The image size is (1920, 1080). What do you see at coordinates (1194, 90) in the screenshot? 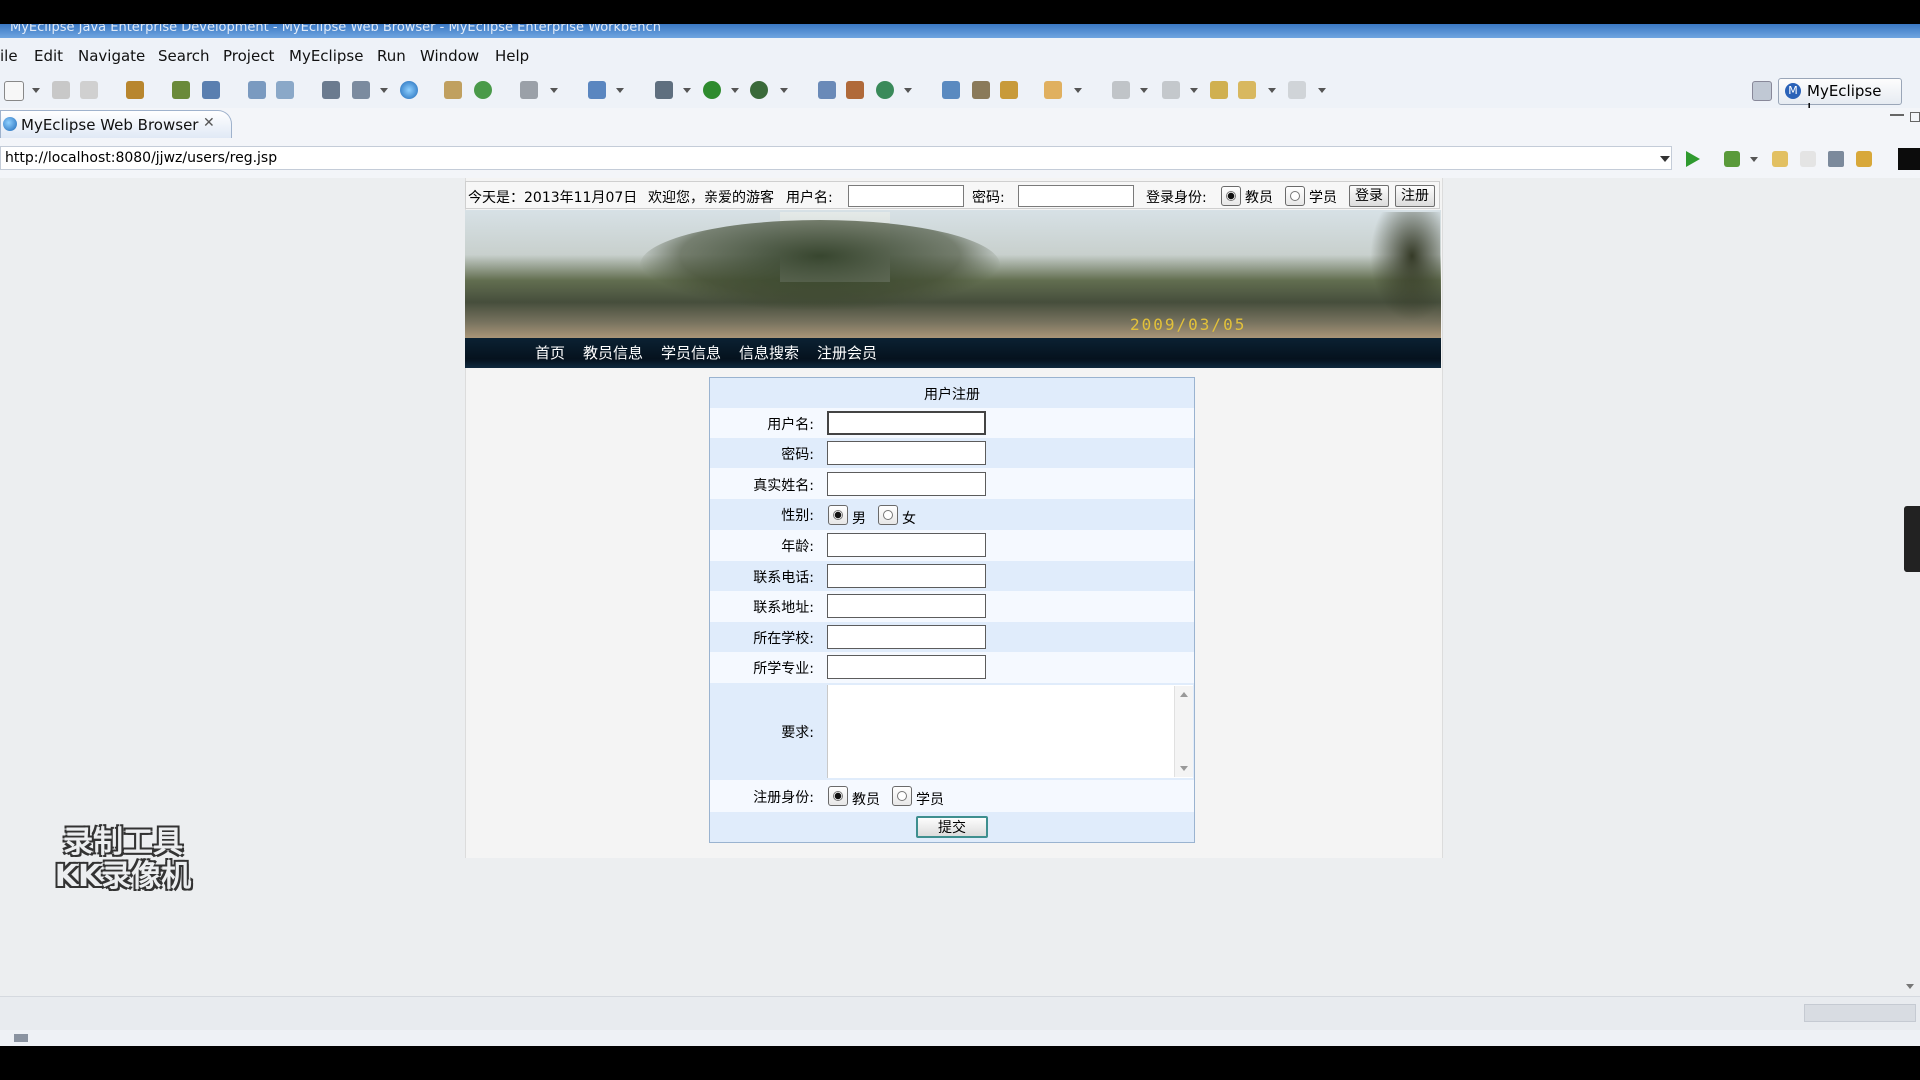
I see `prev-annotation-dropdown-icon` at bounding box center [1194, 90].